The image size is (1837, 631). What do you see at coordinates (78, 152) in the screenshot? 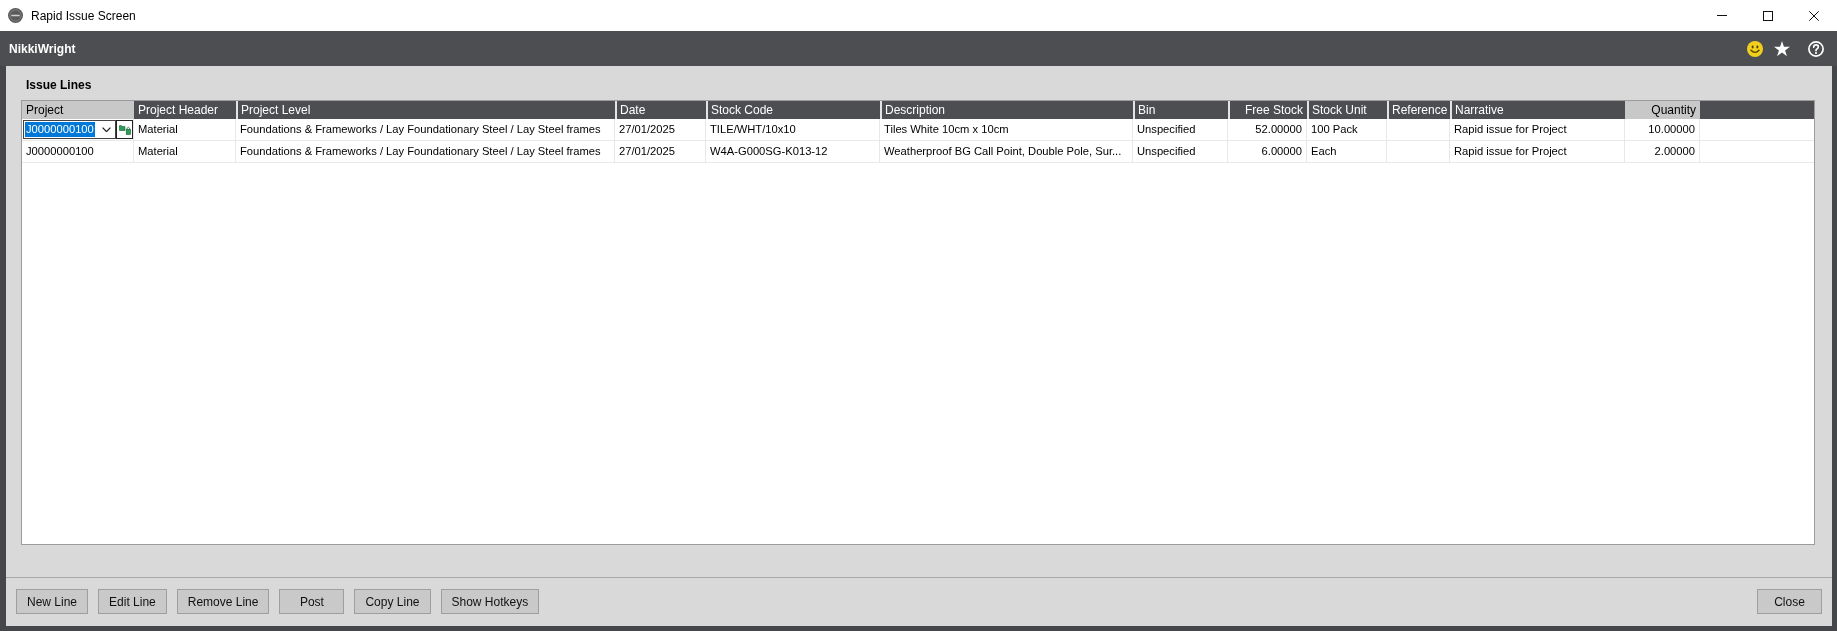
I see `table-cell: J0000000100` at bounding box center [78, 152].